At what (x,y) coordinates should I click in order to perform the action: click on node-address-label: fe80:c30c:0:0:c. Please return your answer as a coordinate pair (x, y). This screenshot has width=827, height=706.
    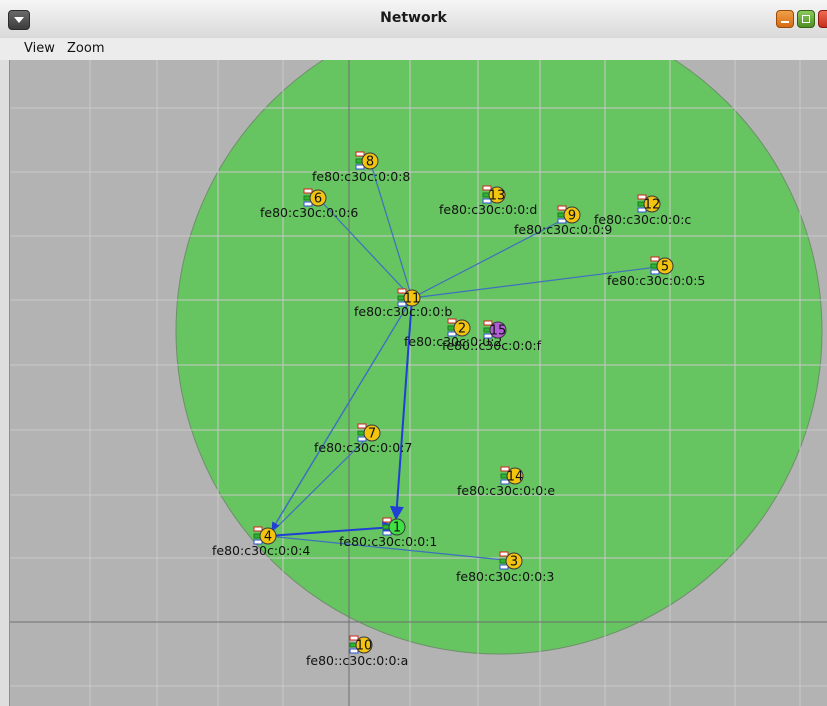
    Looking at the image, I should click on (642, 219).